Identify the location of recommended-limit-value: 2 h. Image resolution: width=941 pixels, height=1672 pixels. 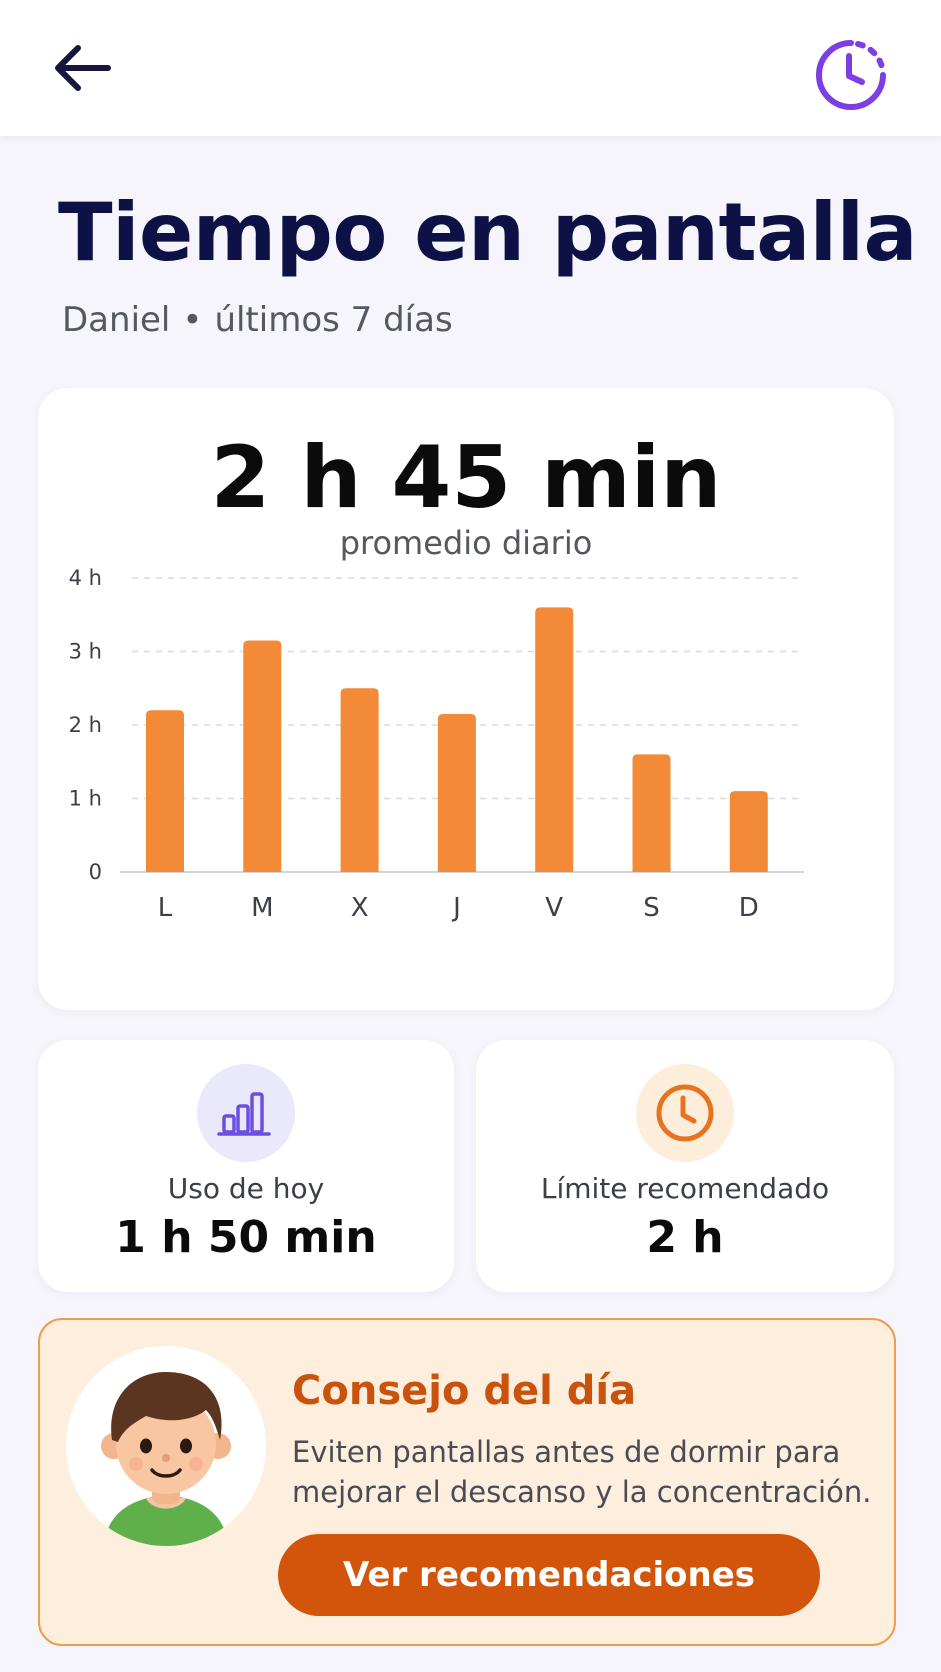
(685, 1237).